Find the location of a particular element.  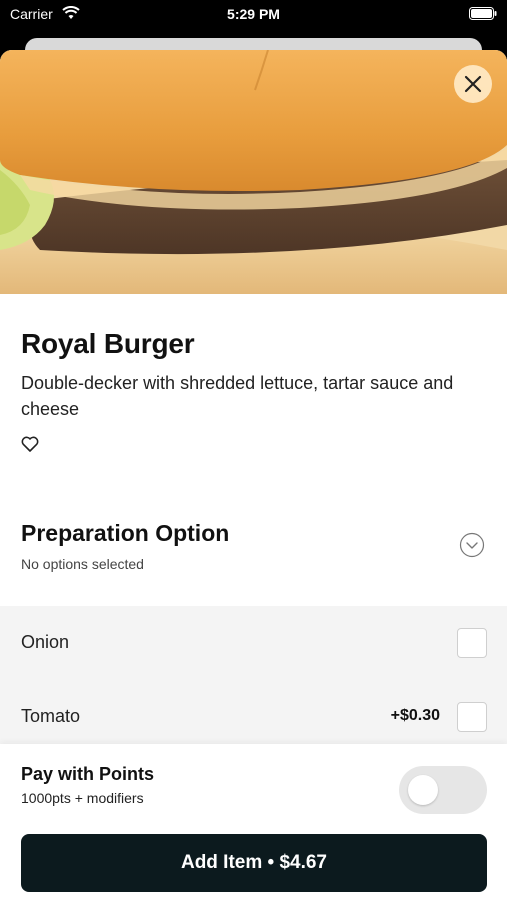

status-time: 5:29 PM is located at coordinates (253, 14).